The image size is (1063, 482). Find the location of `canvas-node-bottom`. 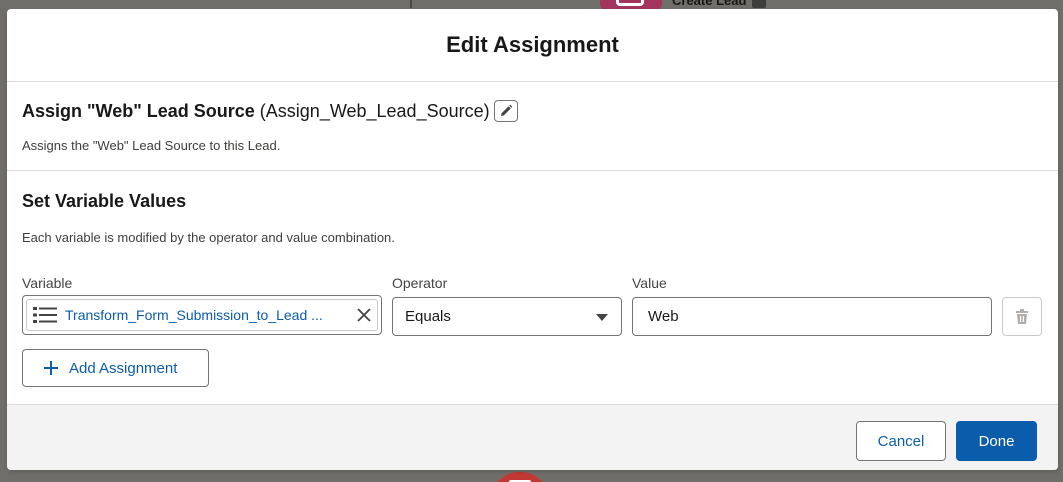

canvas-node-bottom is located at coordinates (520, 477).